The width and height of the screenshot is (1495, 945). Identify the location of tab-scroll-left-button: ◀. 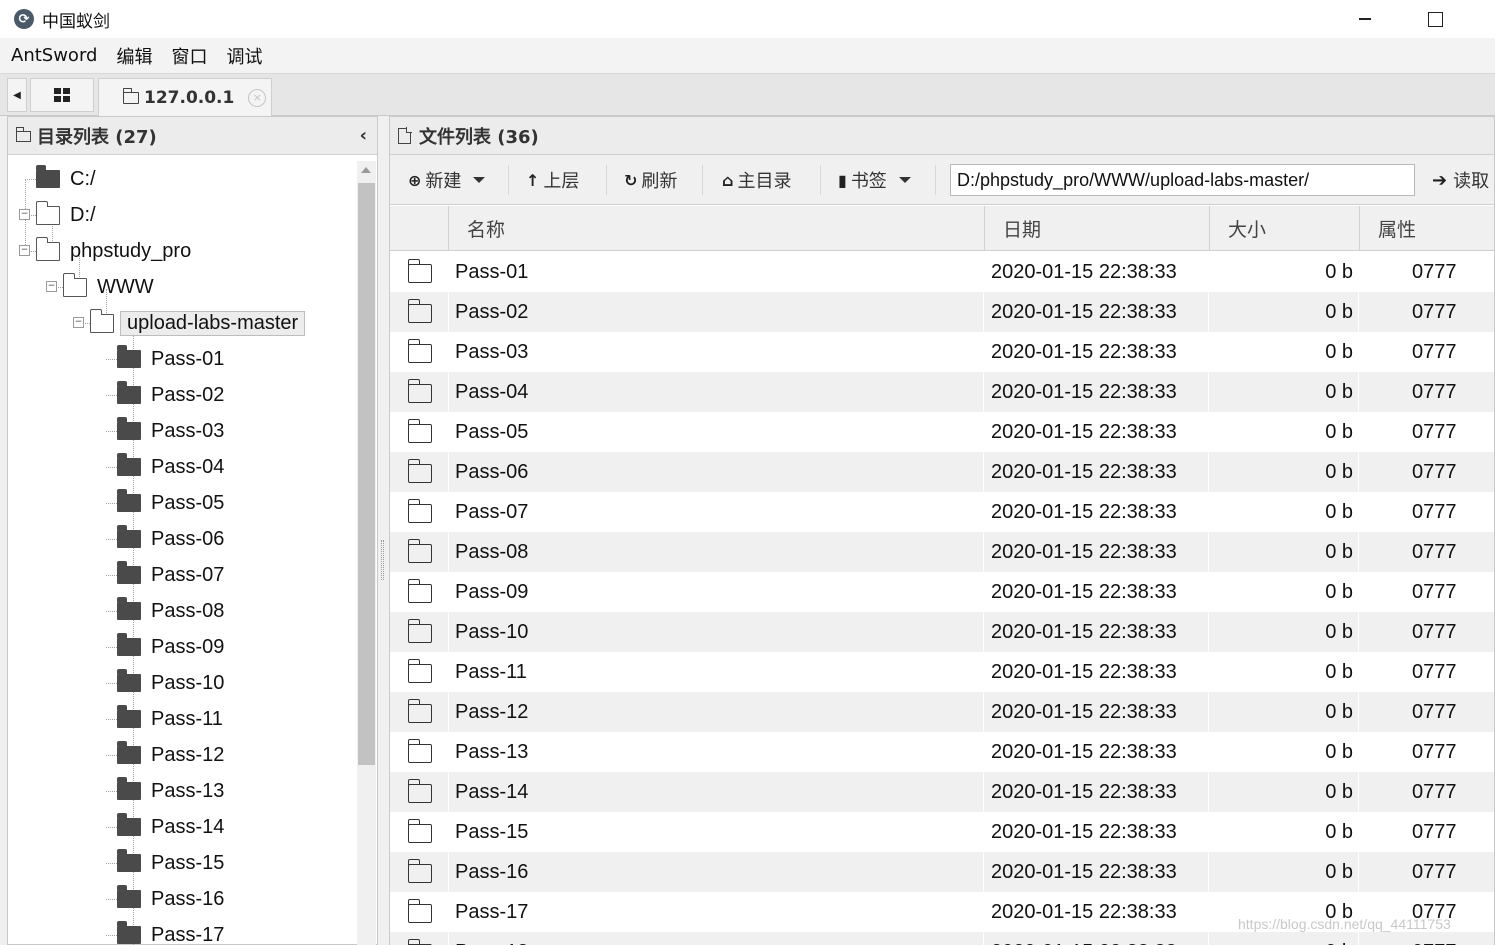
(17, 95).